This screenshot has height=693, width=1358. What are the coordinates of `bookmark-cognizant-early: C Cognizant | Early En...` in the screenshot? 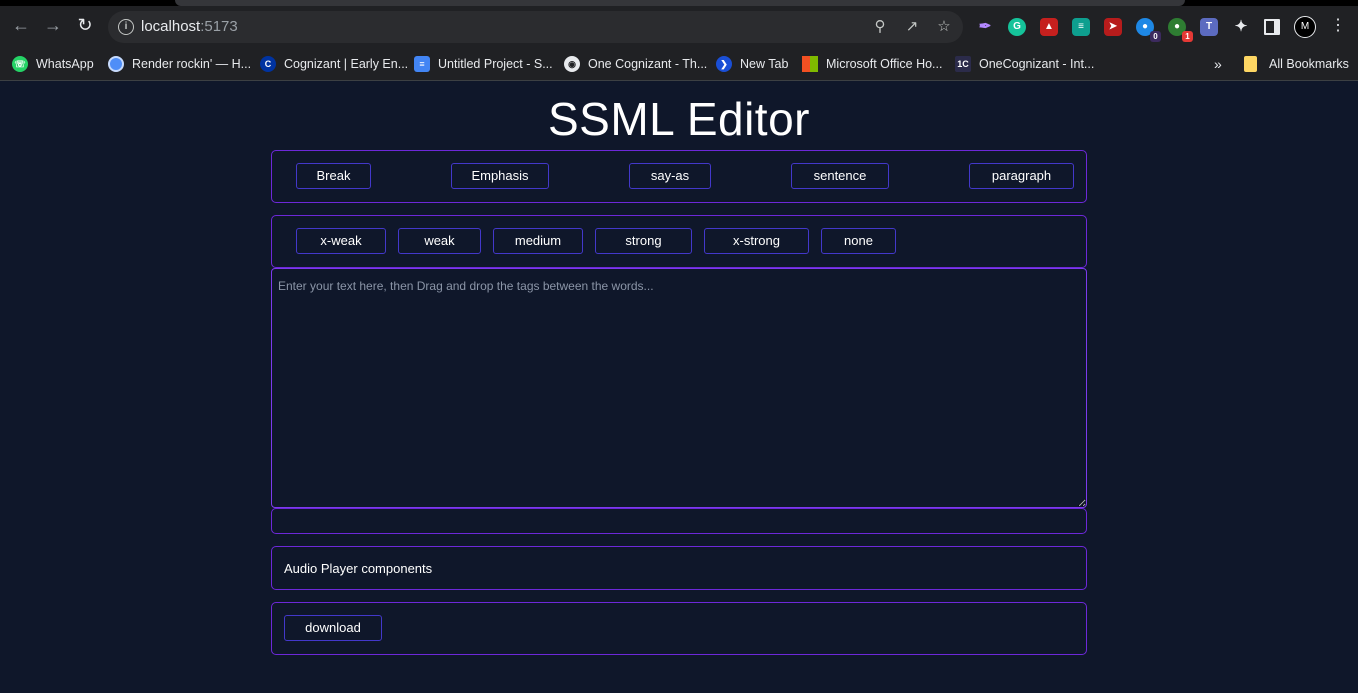 It's located at (334, 64).